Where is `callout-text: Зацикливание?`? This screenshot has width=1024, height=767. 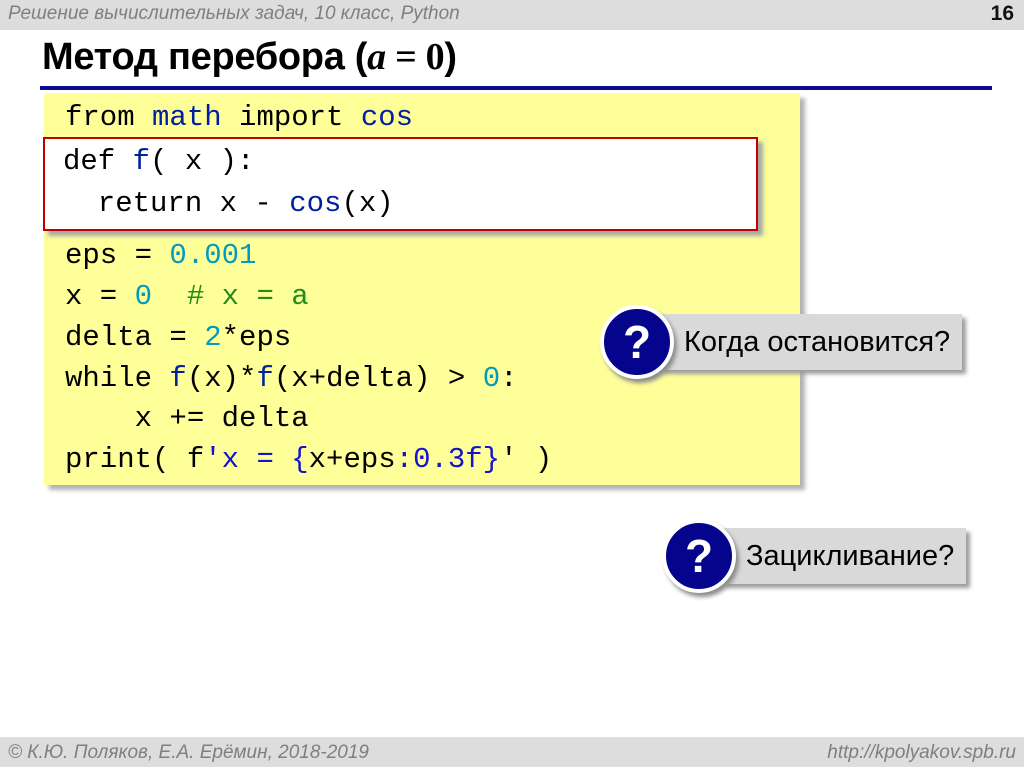
callout-text: Зацикливание? is located at coordinates (850, 555).